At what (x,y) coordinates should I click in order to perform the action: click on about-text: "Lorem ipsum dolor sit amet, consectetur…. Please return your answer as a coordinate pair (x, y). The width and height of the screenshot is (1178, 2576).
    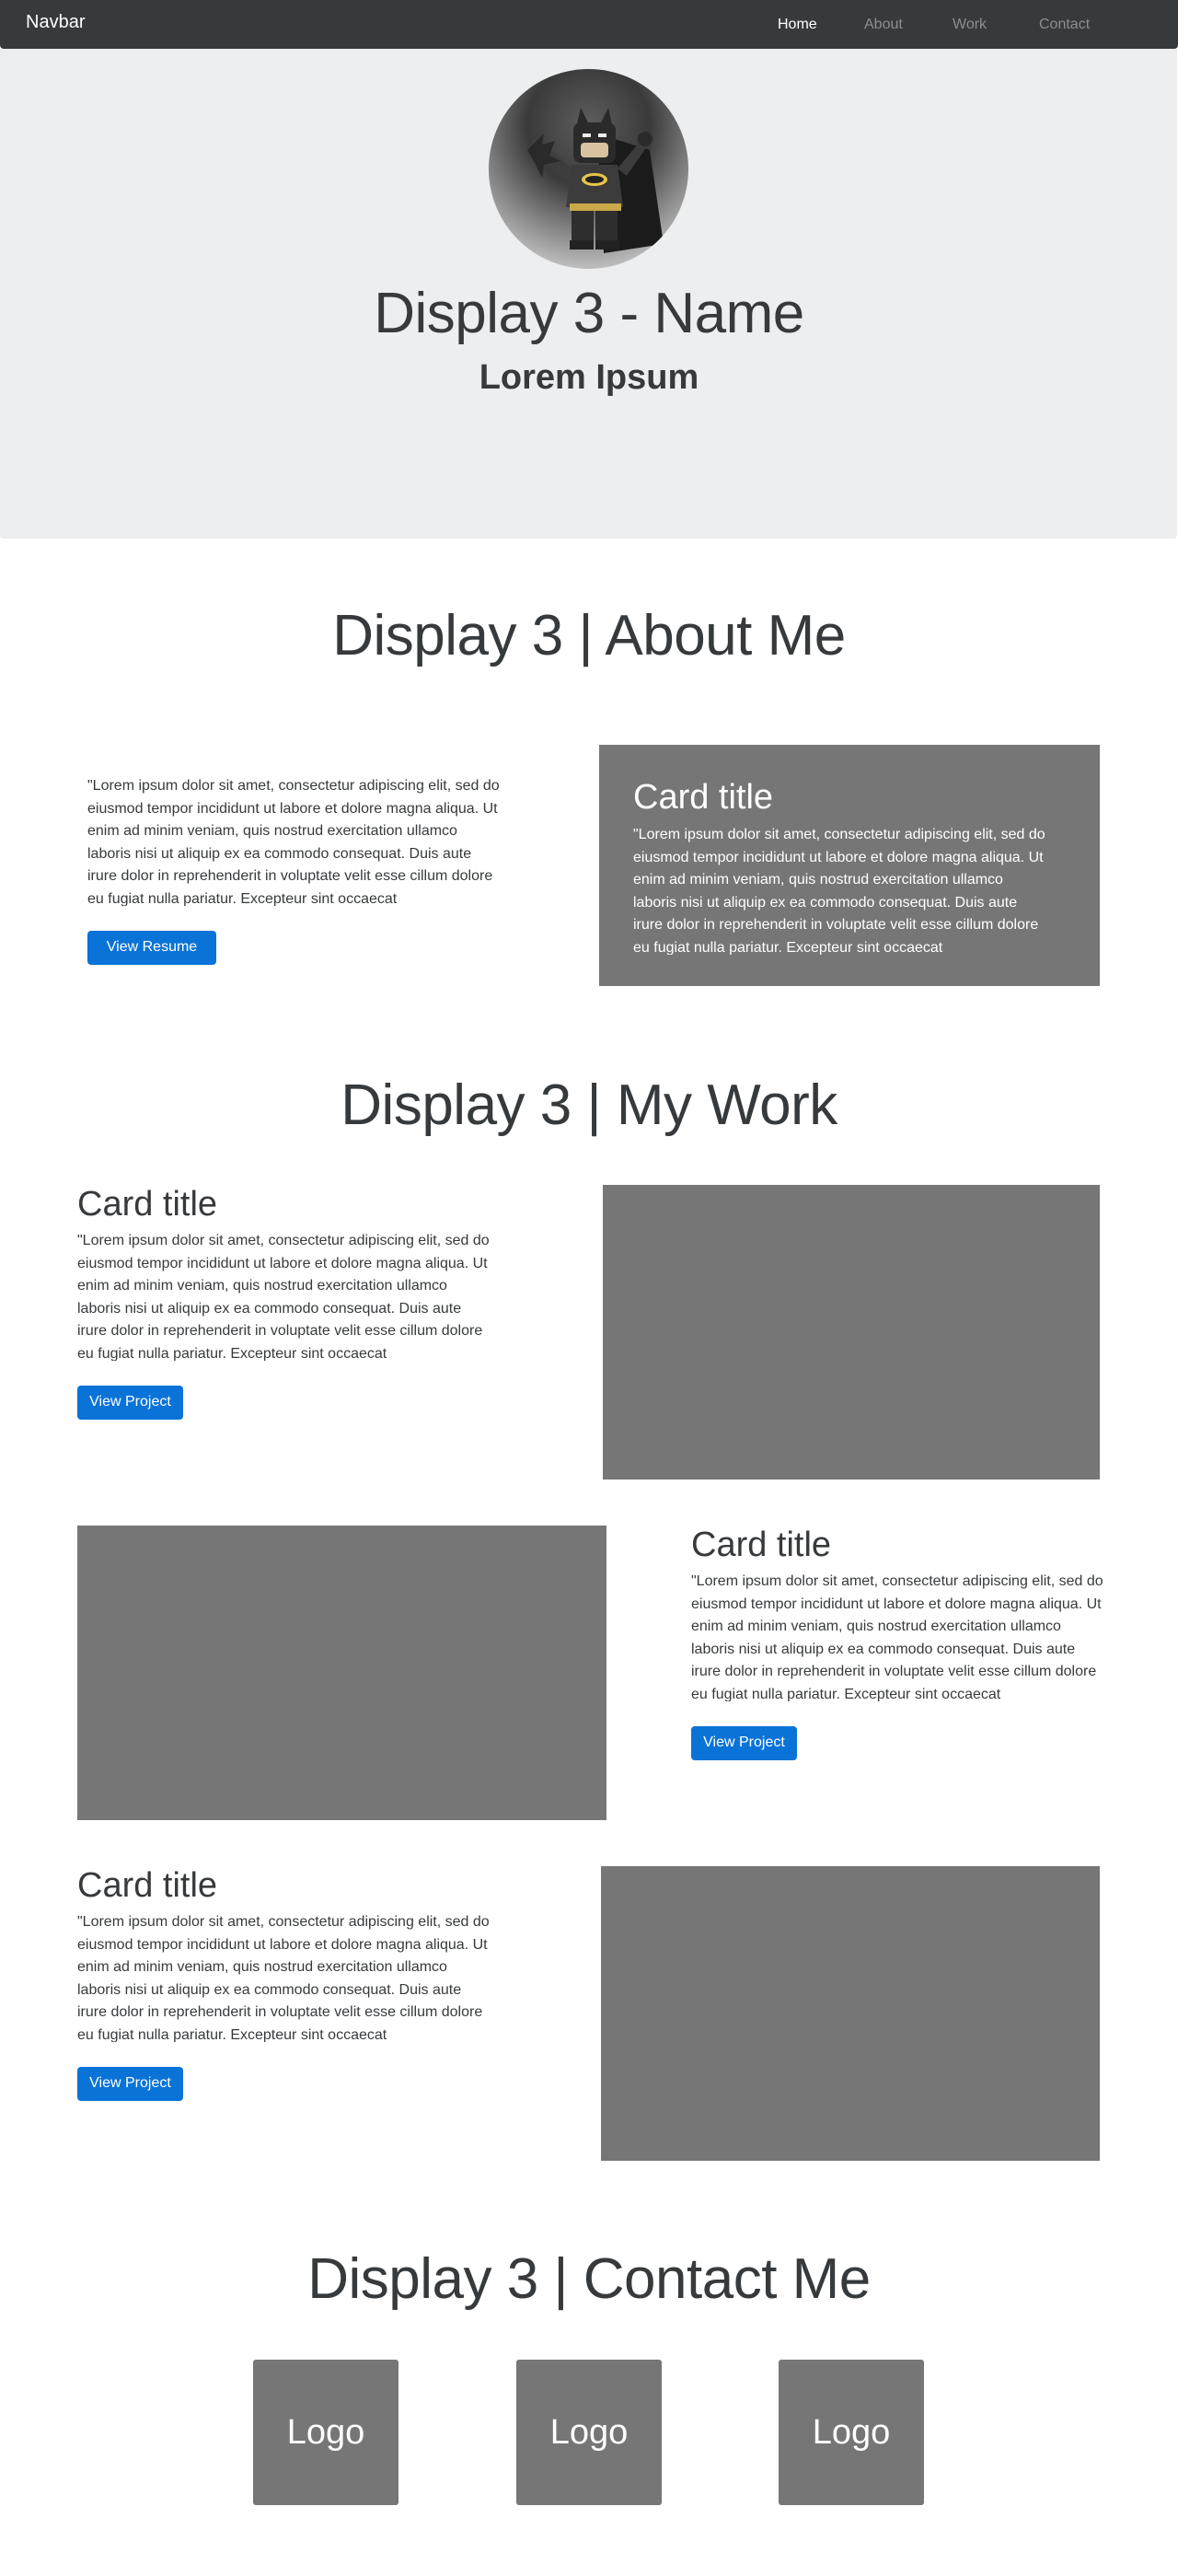
    Looking at the image, I should click on (293, 842).